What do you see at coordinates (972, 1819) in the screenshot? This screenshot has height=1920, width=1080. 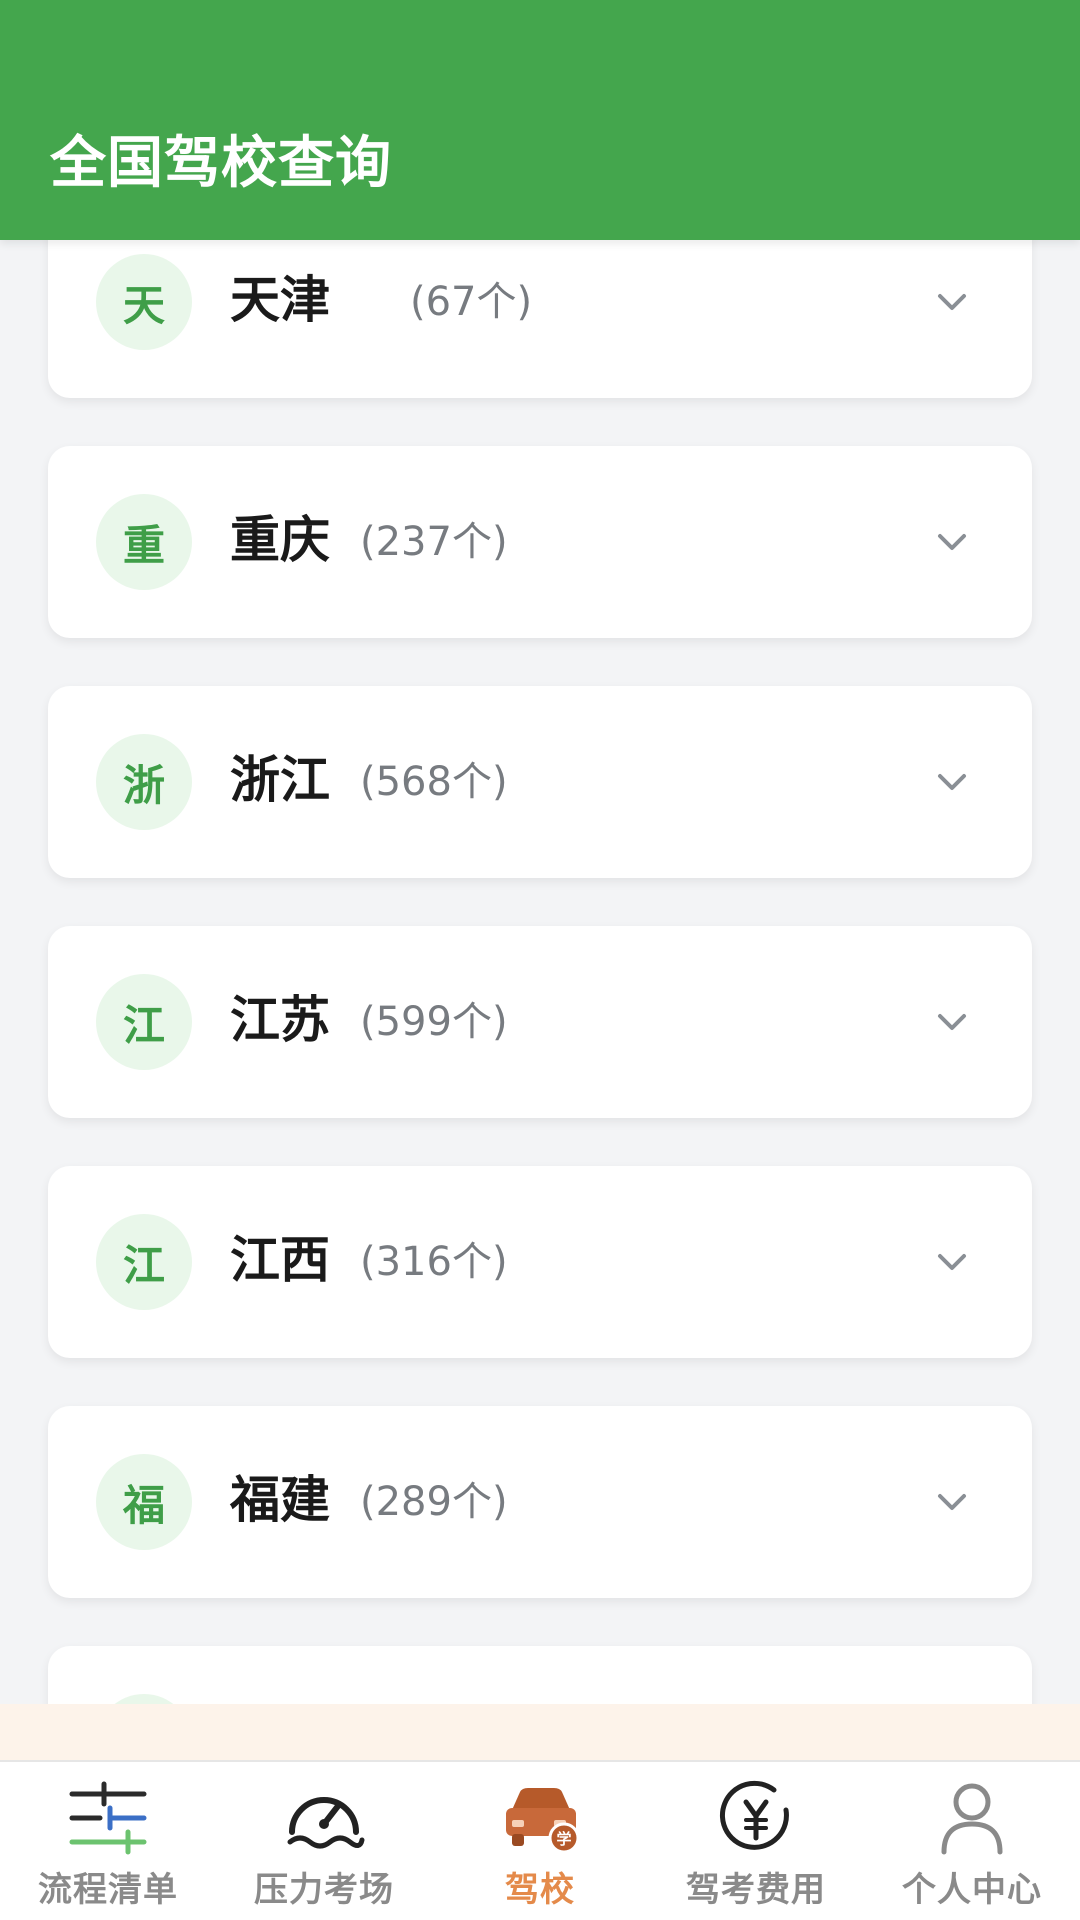 I see `user-icon` at bounding box center [972, 1819].